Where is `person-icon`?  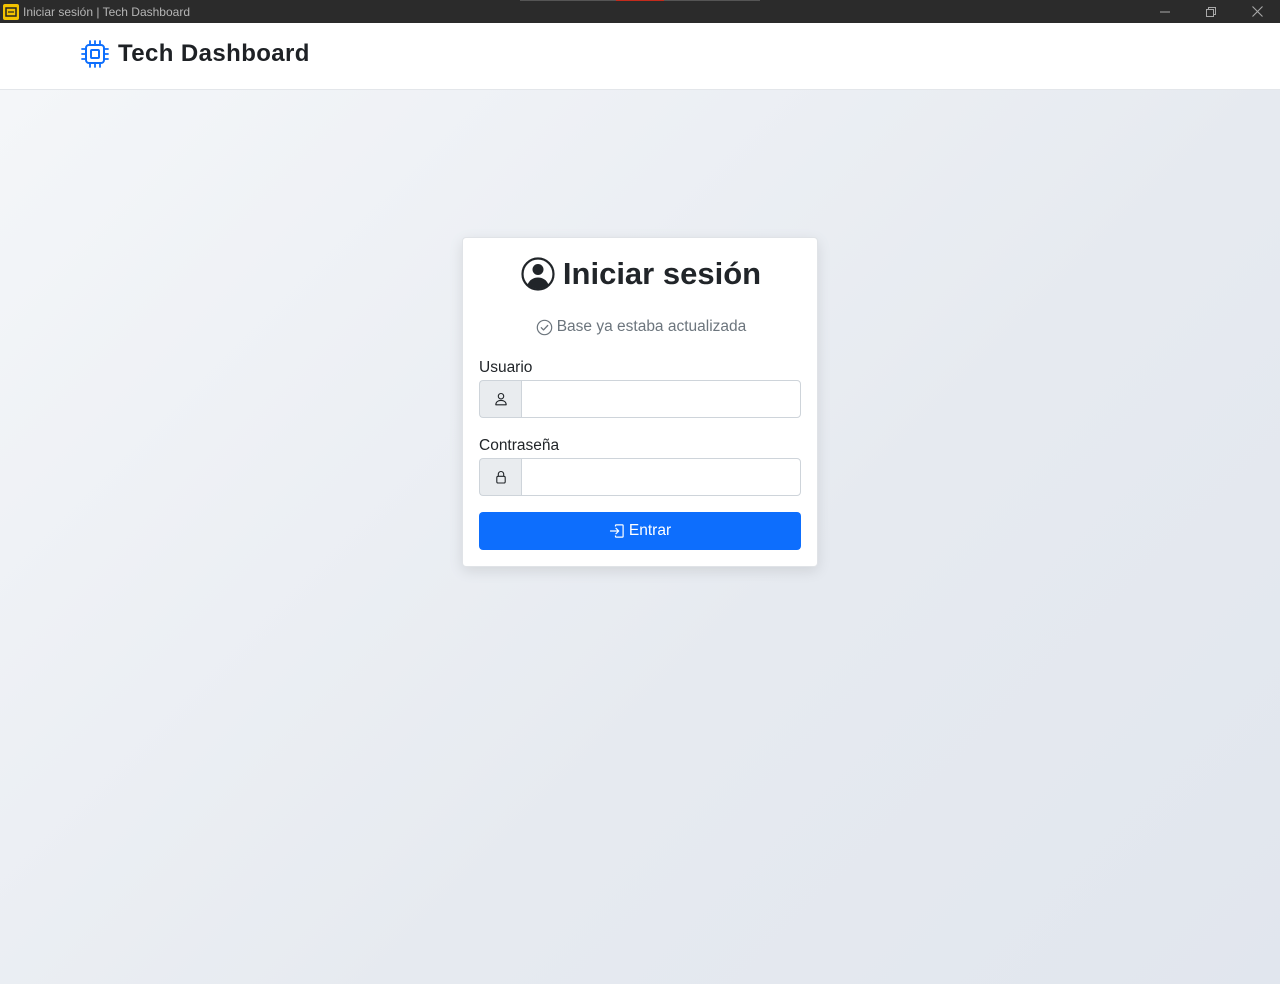
person-icon is located at coordinates (500, 399).